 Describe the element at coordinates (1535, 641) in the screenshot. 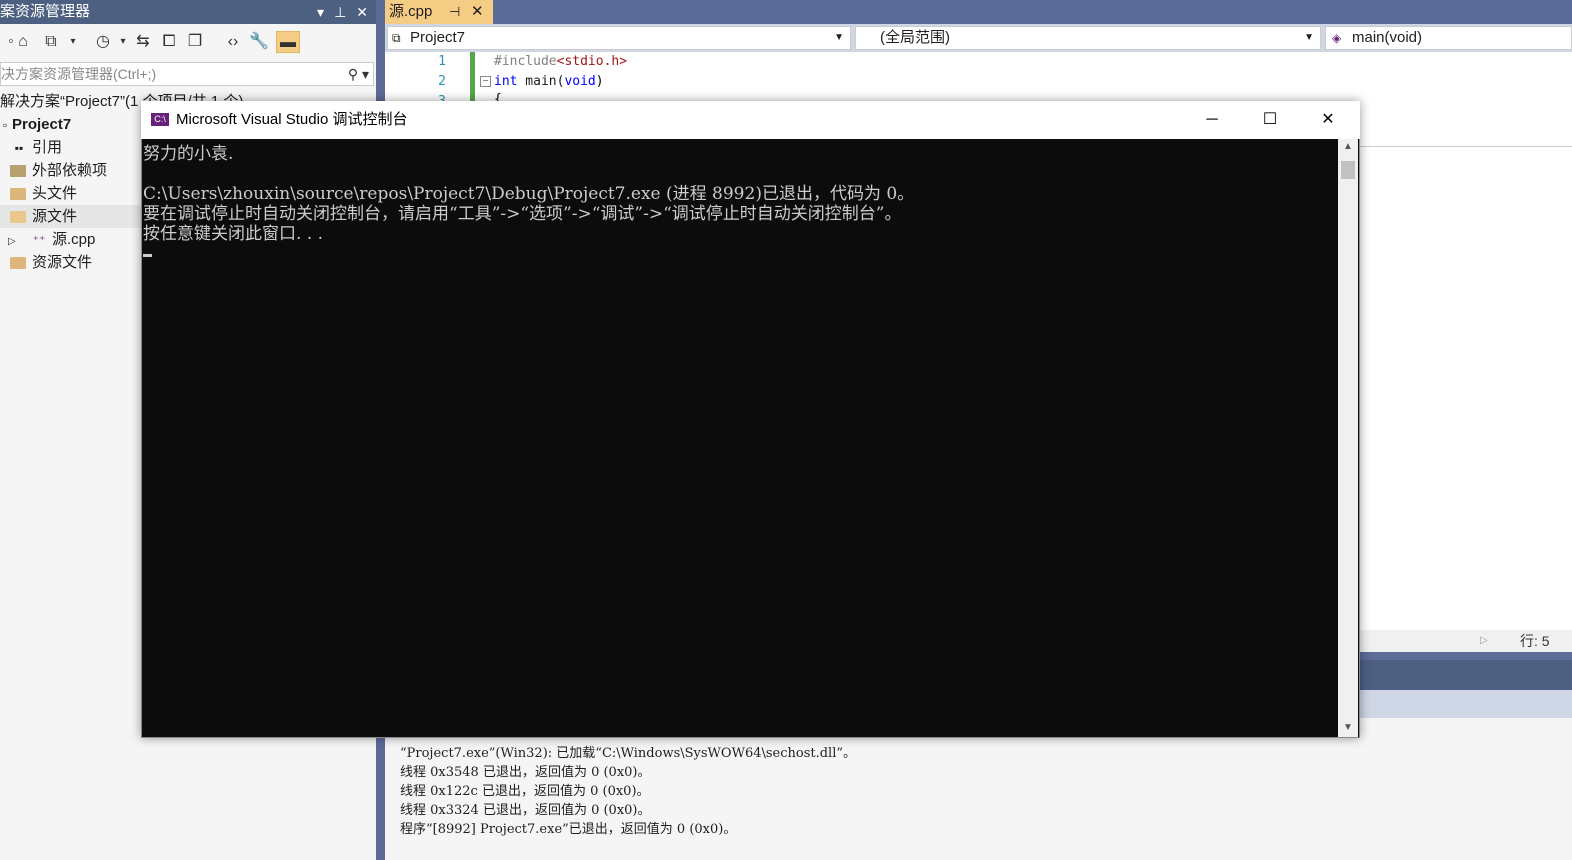

I see `line-indicator: 行: 5` at that location.